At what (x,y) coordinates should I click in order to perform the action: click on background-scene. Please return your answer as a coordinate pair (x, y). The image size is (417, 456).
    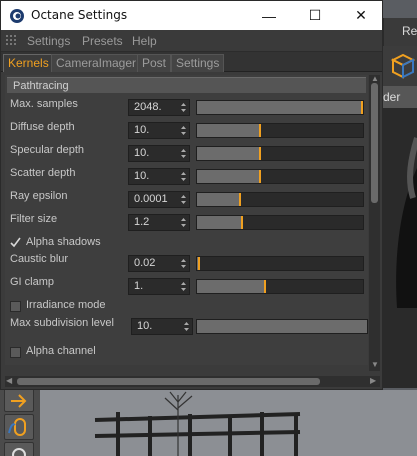
    Looking at the image, I should click on (208, 423).